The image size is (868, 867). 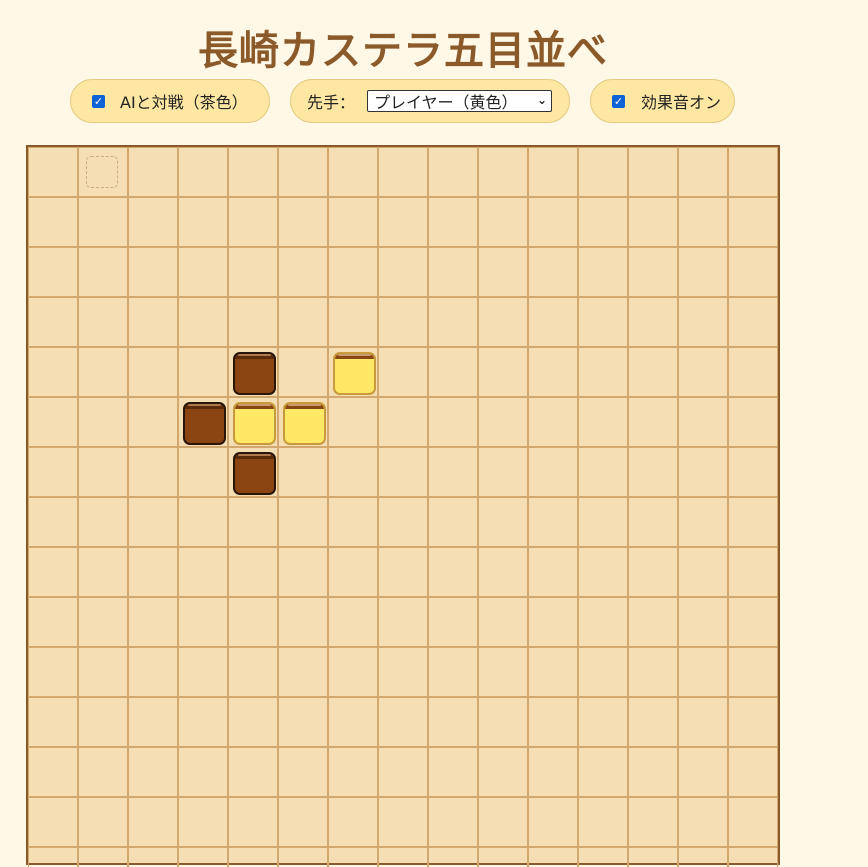 I want to click on chevron-down-icon: ⌄, so click(x=542, y=100).